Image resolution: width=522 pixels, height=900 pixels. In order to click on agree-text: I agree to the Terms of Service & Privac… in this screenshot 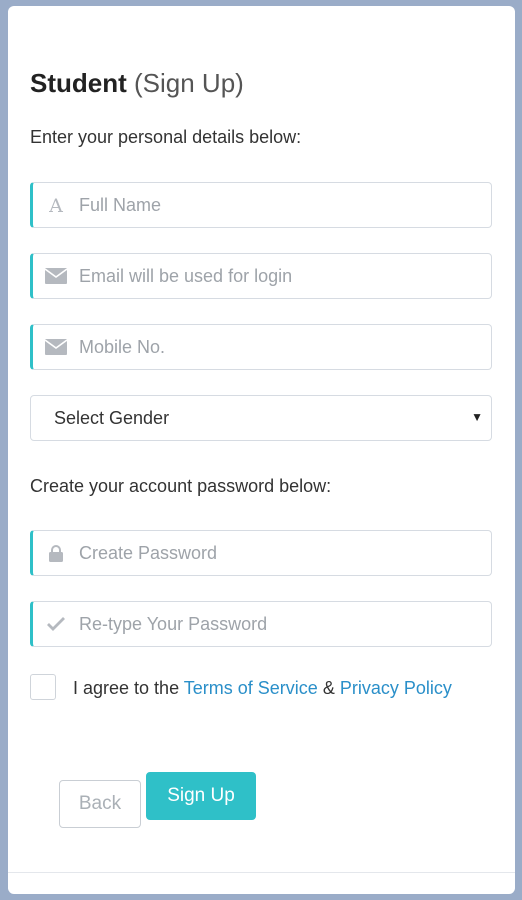, I will do `click(273, 688)`.